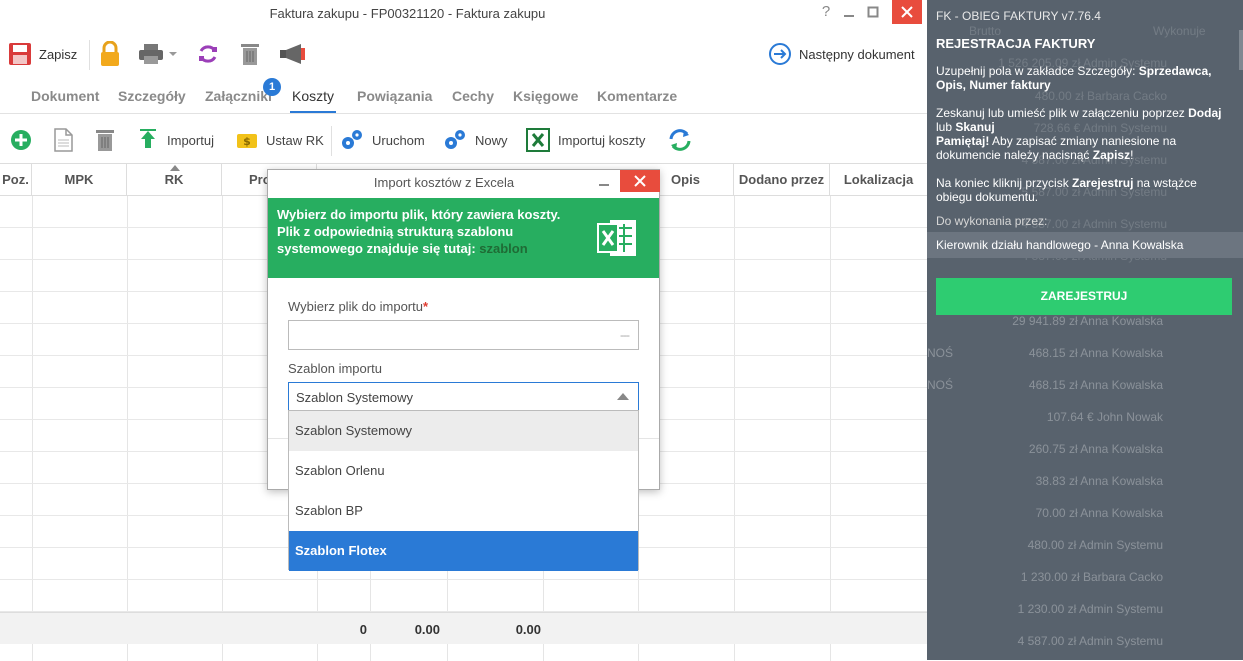 The width and height of the screenshot is (1243, 661). I want to click on money-icon: $, so click(247, 141).